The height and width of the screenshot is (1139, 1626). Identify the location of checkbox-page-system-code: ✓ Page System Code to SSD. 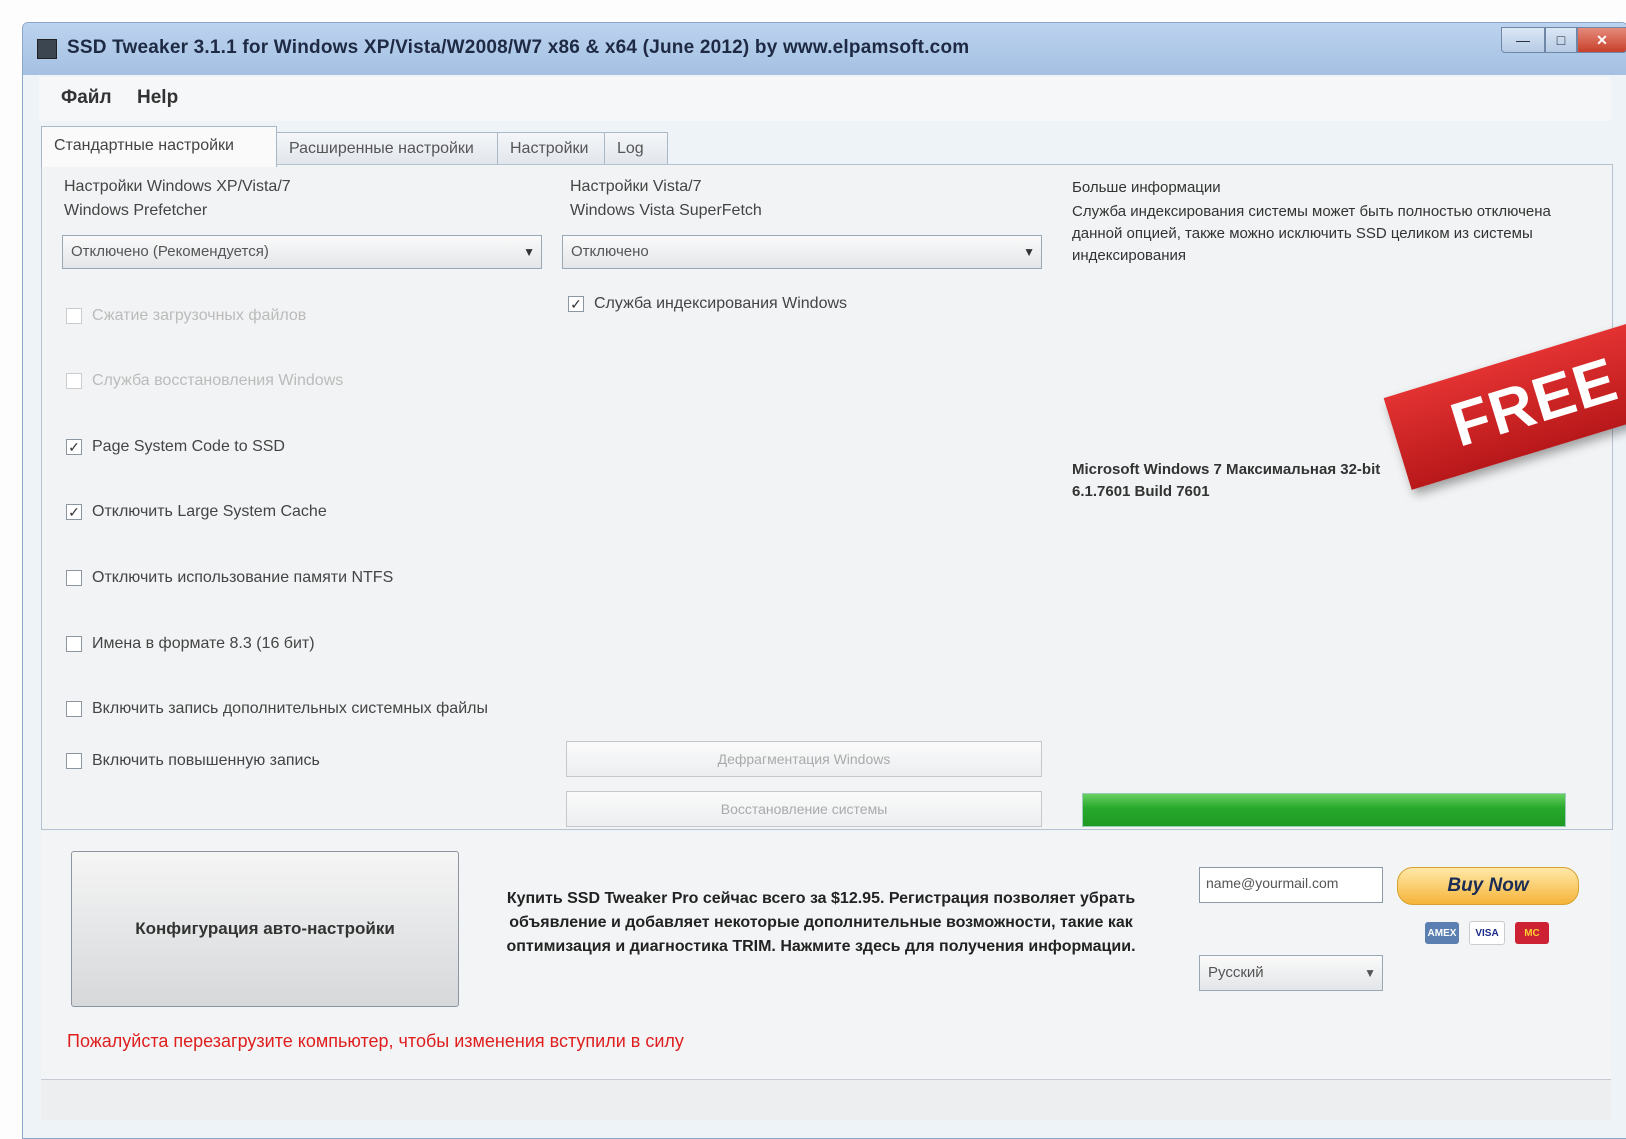
(175, 447).